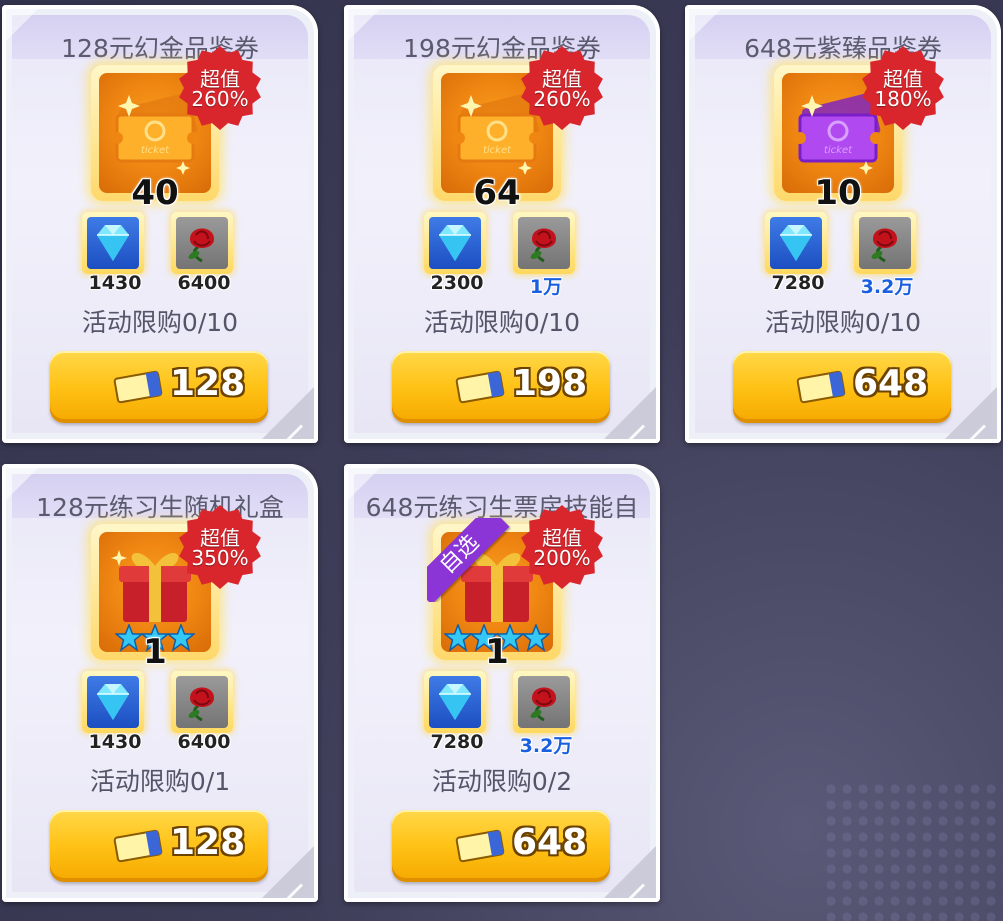  I want to click on card-title: 198元幻金品鉴券, so click(502, 48).